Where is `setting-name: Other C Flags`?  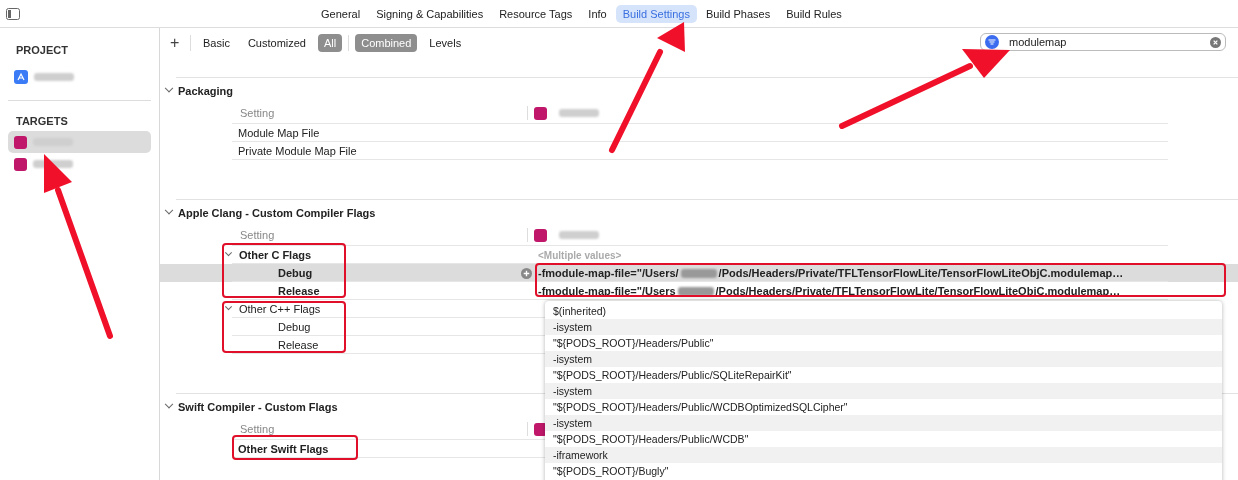
setting-name: Other C Flags is located at coordinates (275, 255).